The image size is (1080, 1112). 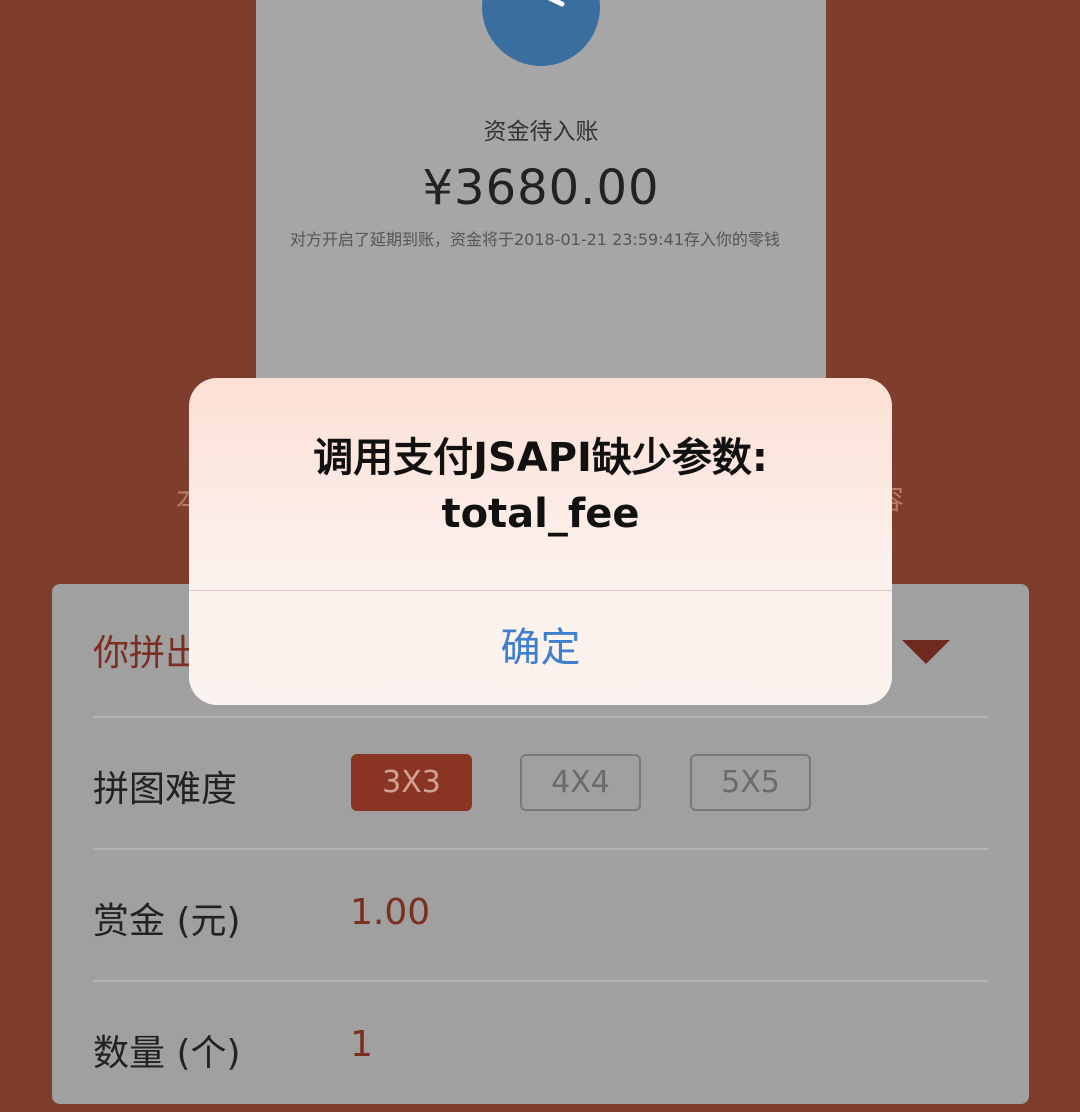 What do you see at coordinates (580, 782) in the screenshot?
I see `difficulty-option-4x4: 4X4` at bounding box center [580, 782].